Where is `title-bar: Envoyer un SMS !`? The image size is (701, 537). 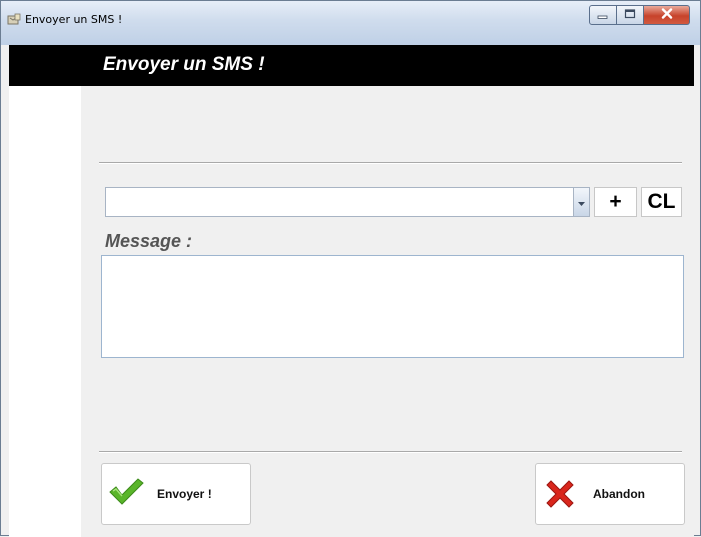 title-bar: Envoyer un SMS ! is located at coordinates (350, 23).